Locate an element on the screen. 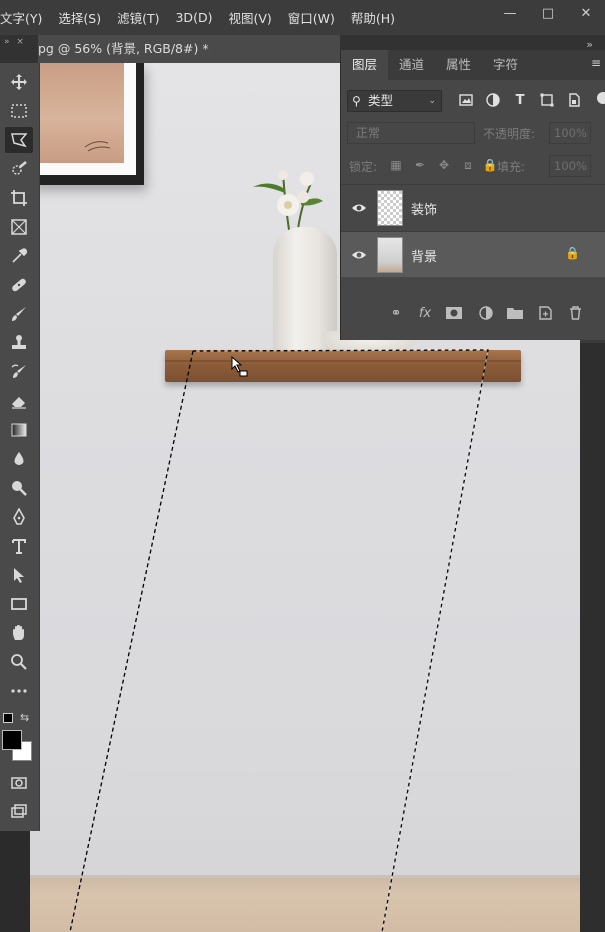 The image size is (605, 932). lock-row: 锁定: ▦ ✒ ✥ ⧈ 🔒 填充: 100% is located at coordinates (473, 166).